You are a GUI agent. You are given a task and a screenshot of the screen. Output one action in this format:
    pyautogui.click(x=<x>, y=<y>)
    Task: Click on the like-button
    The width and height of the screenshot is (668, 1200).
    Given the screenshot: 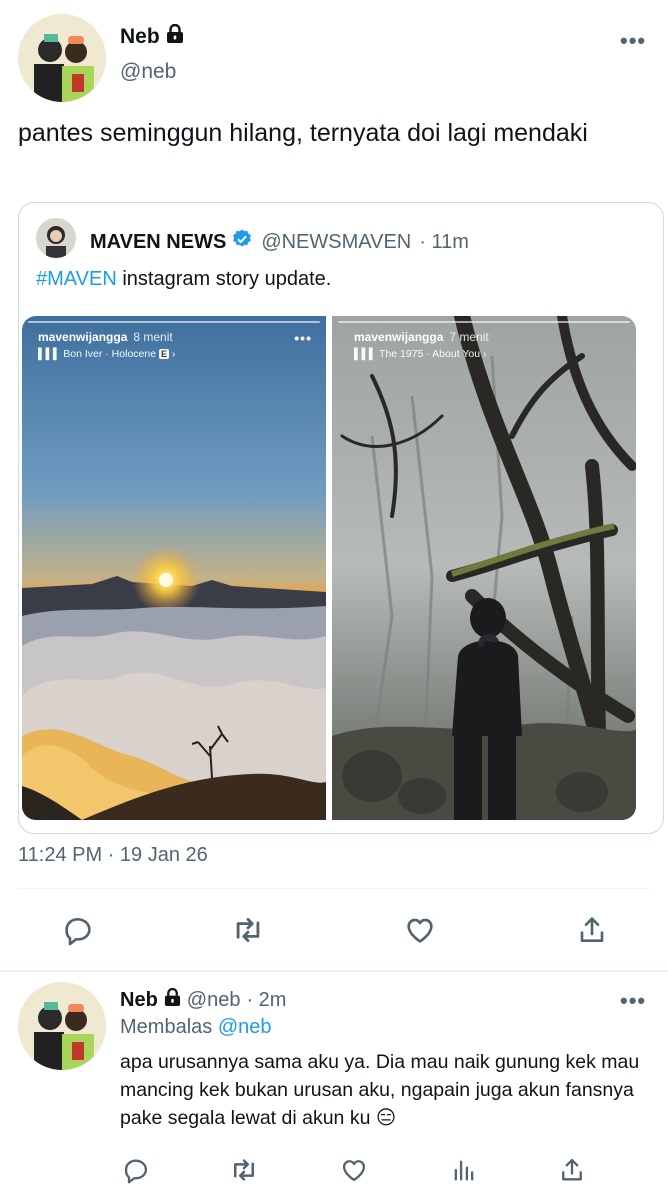 What is the action you would take?
    pyautogui.click(x=420, y=930)
    